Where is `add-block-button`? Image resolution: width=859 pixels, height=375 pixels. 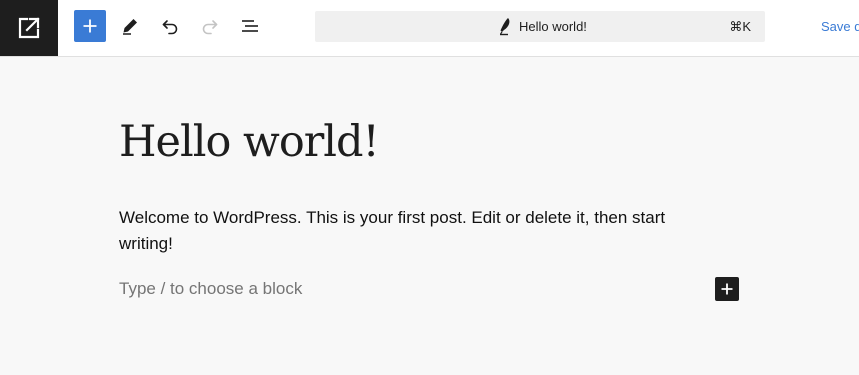 add-block-button is located at coordinates (727, 289).